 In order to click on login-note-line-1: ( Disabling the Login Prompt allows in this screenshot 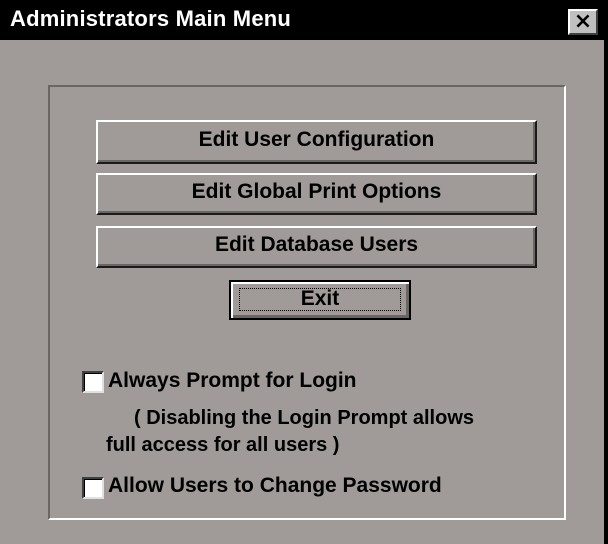, I will do `click(304, 418)`.